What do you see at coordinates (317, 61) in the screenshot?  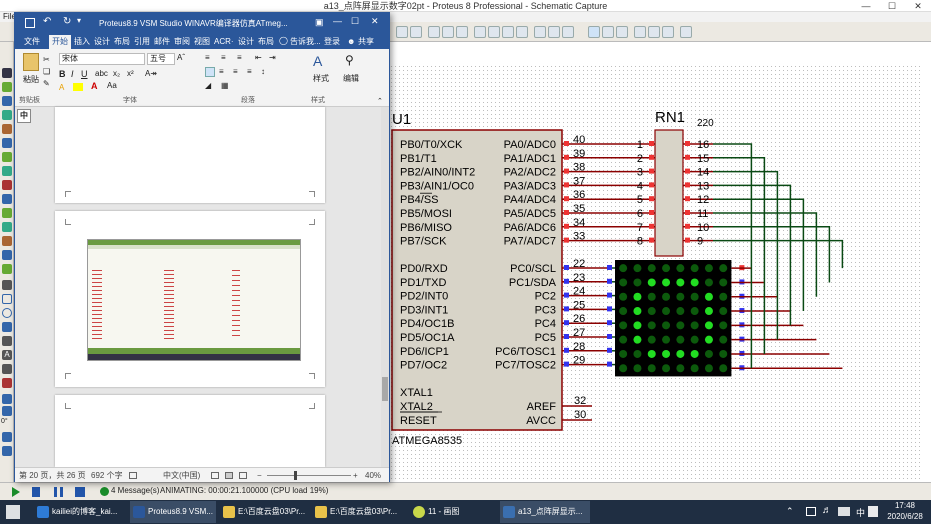 I see `styles-icon: A` at bounding box center [317, 61].